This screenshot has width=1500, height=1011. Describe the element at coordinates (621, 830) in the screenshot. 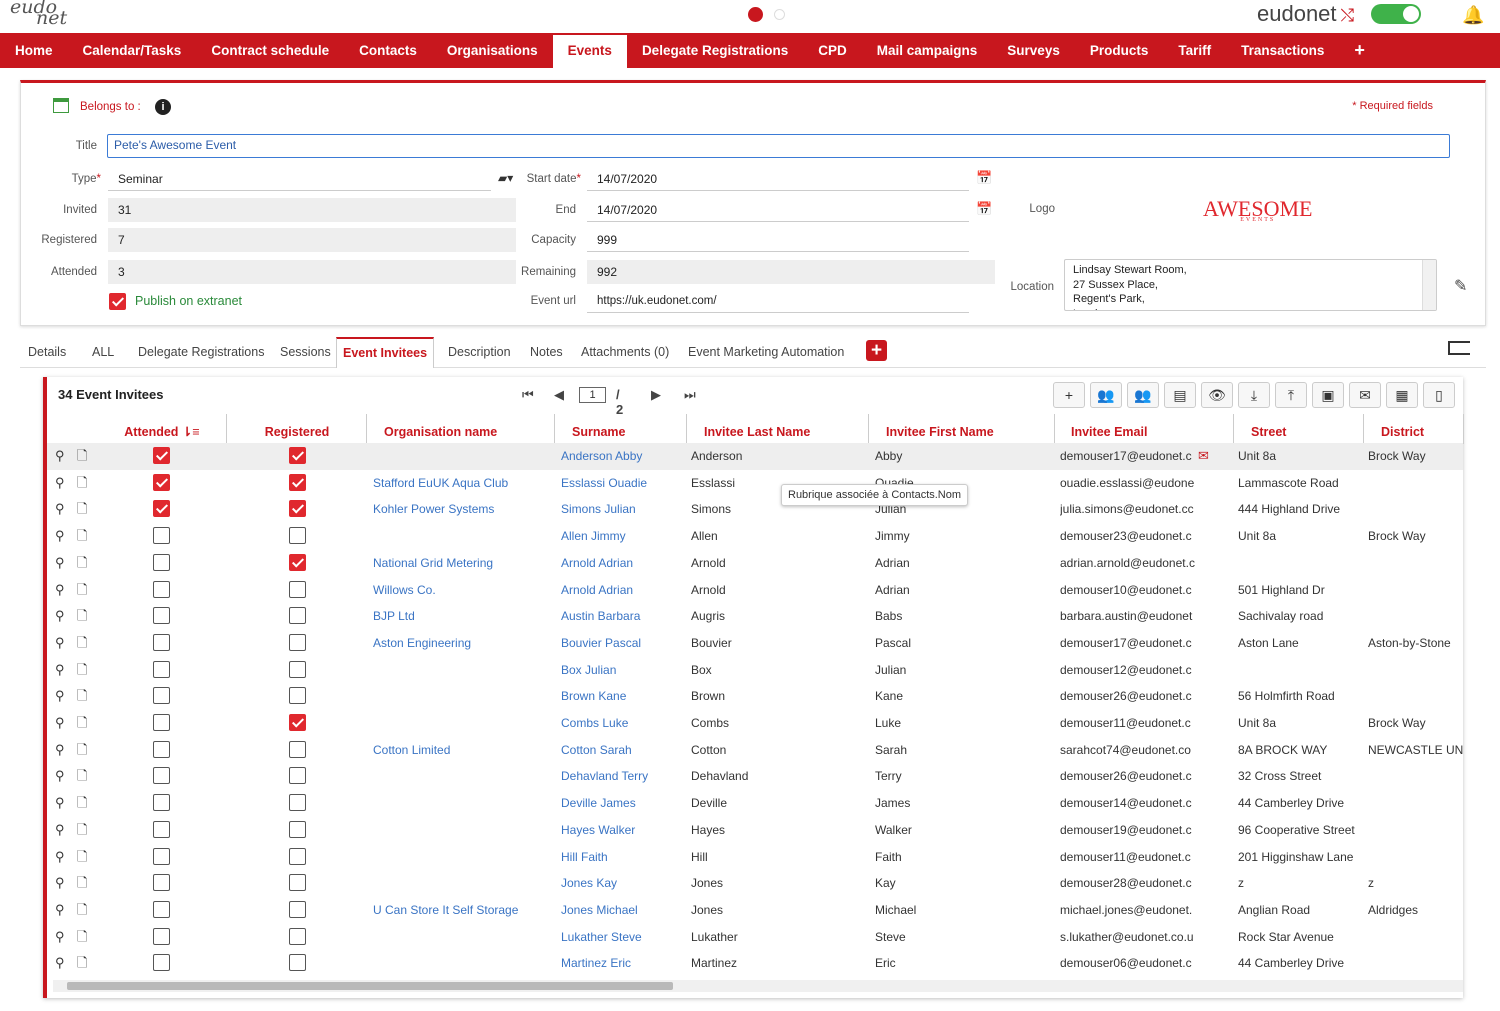

I see `surname-link: Hayes Walker` at that location.